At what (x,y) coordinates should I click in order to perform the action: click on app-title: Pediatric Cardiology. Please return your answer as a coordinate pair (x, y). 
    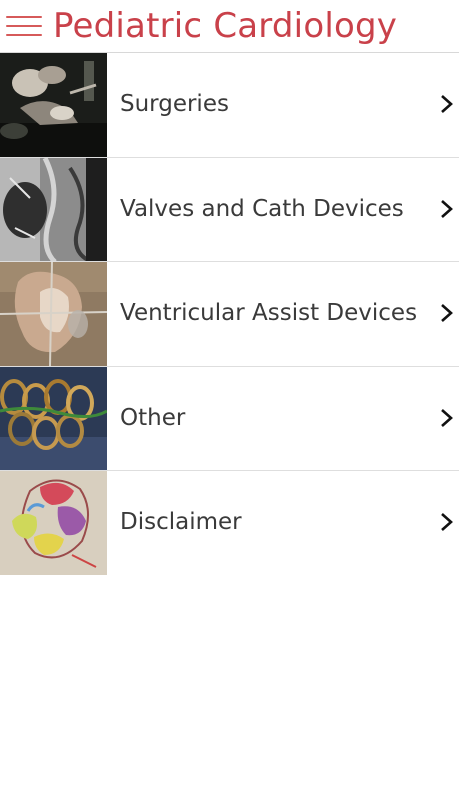
    Looking at the image, I should click on (225, 26).